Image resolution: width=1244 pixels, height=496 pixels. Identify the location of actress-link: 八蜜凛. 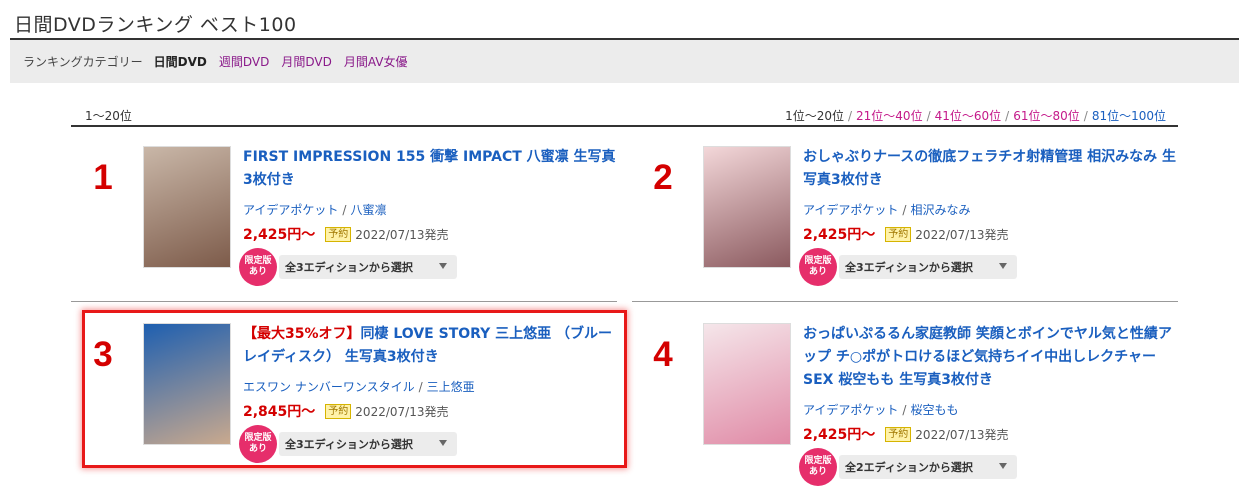
(368, 210).